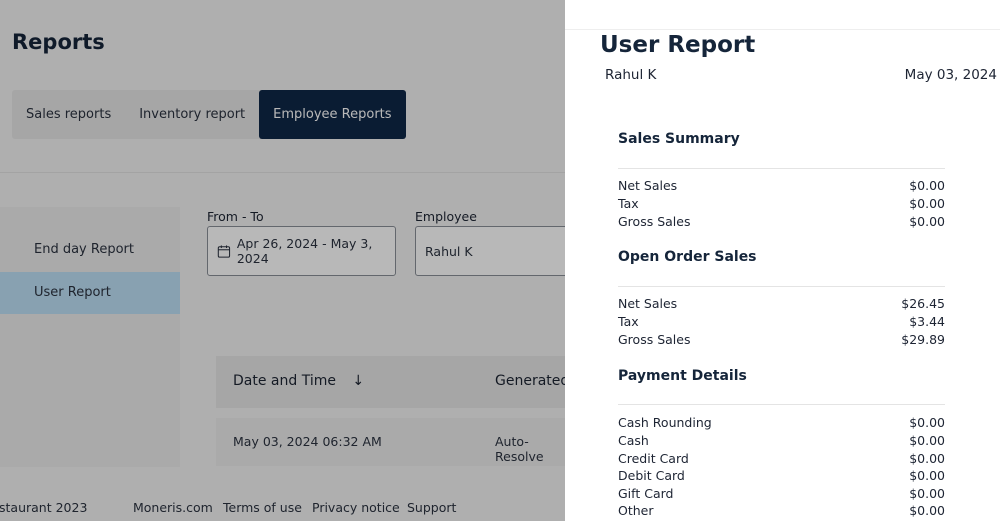 This screenshot has width=1000, height=521. Describe the element at coordinates (781, 303) in the screenshot. I see `open-order-row-net-sales: Net Sales $26.45` at that location.